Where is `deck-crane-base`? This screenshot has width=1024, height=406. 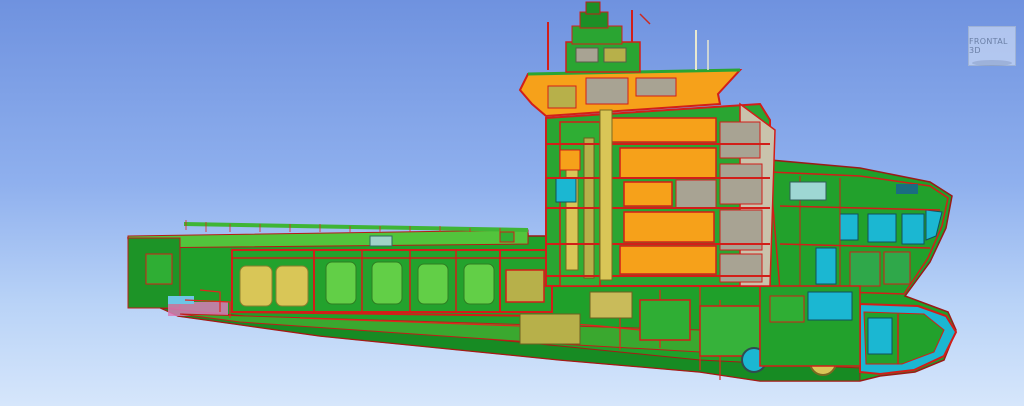
deck-crane-base is located at coordinates (381, 241).